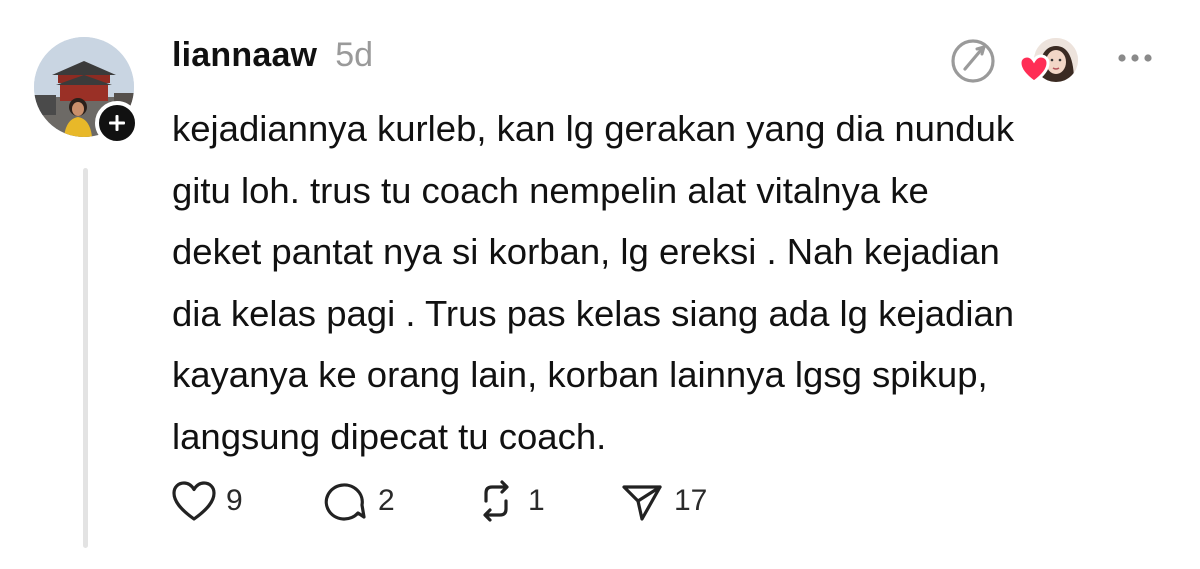 This screenshot has height=569, width=1200. I want to click on repost-button: 1, so click(508, 501).